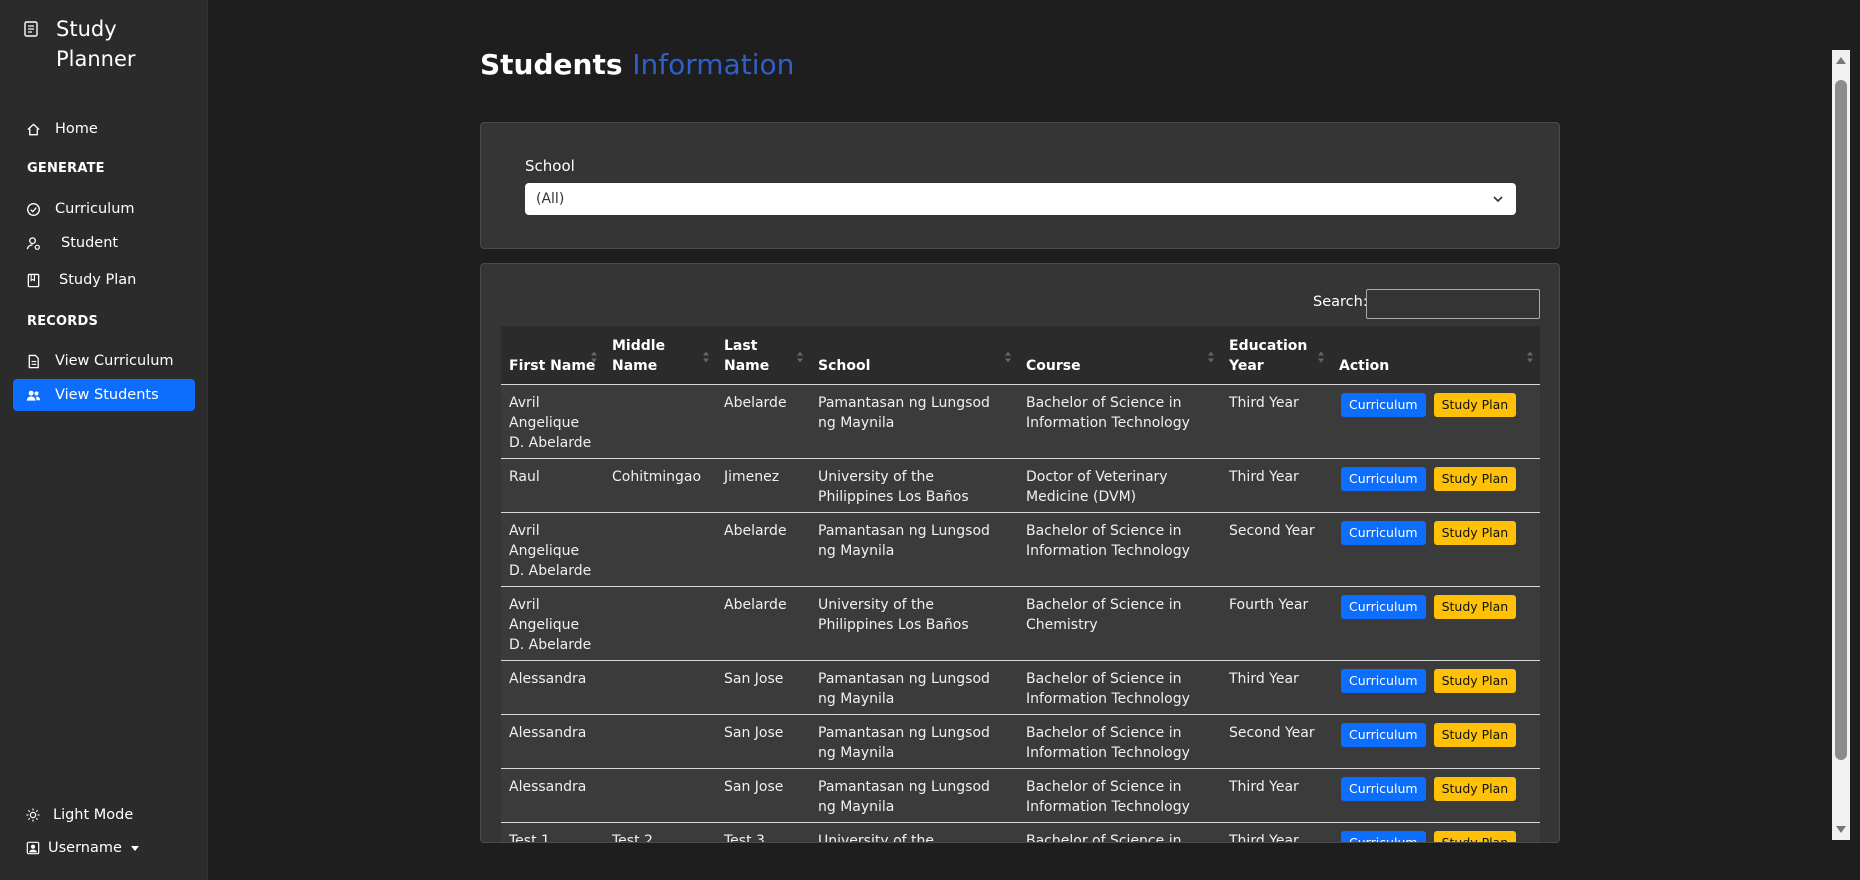  I want to click on column-header-label: School, so click(844, 365).